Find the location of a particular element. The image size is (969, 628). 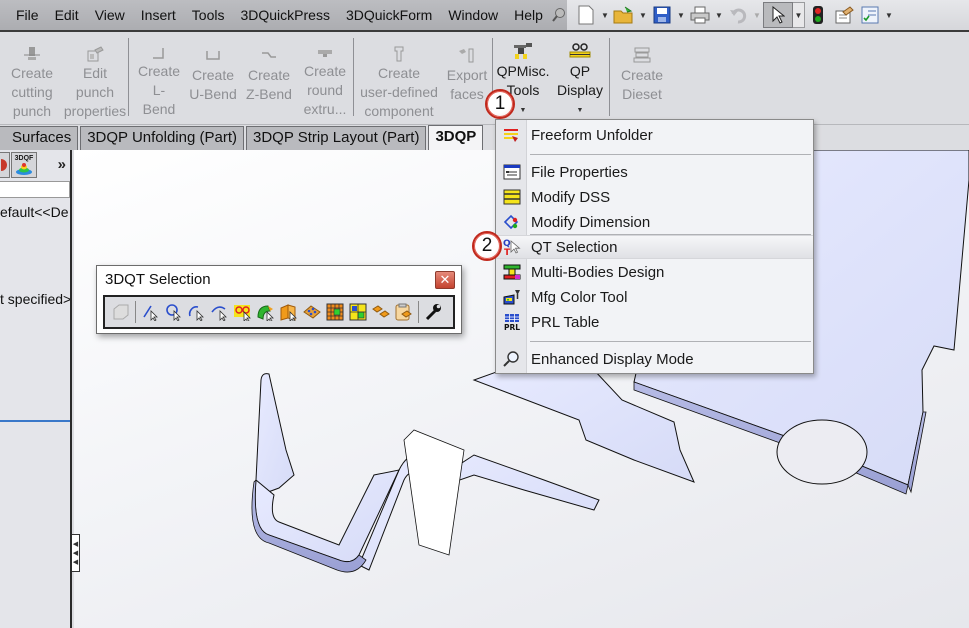

menu-item-file-properties: File Properties is located at coordinates (654, 172).